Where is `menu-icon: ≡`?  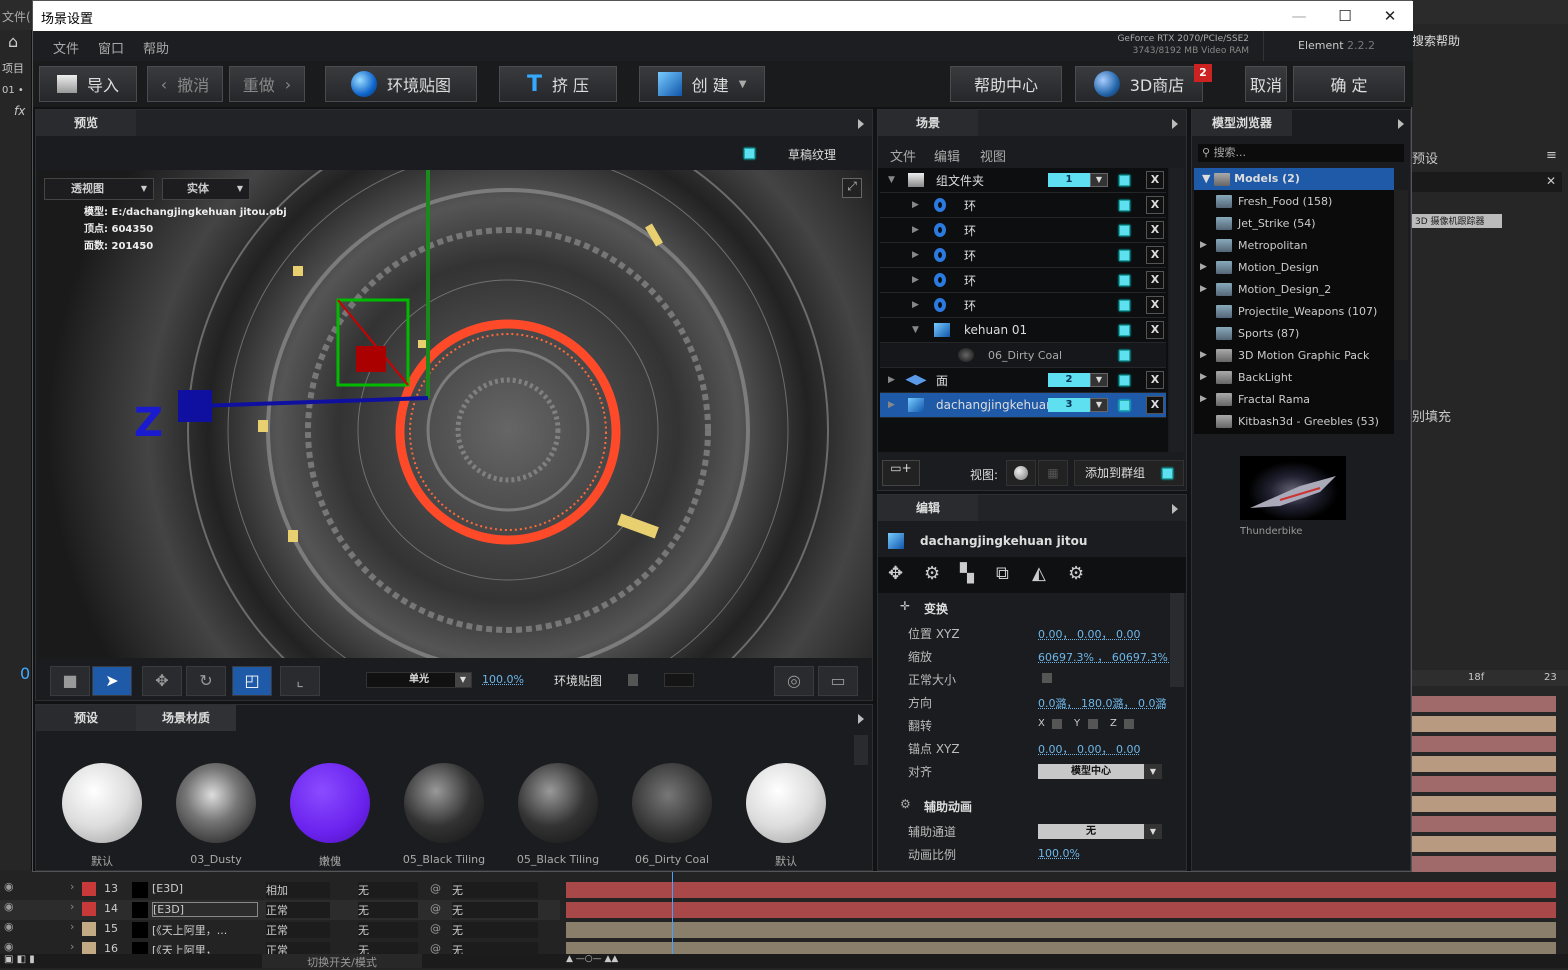 menu-icon: ≡ is located at coordinates (1551, 155).